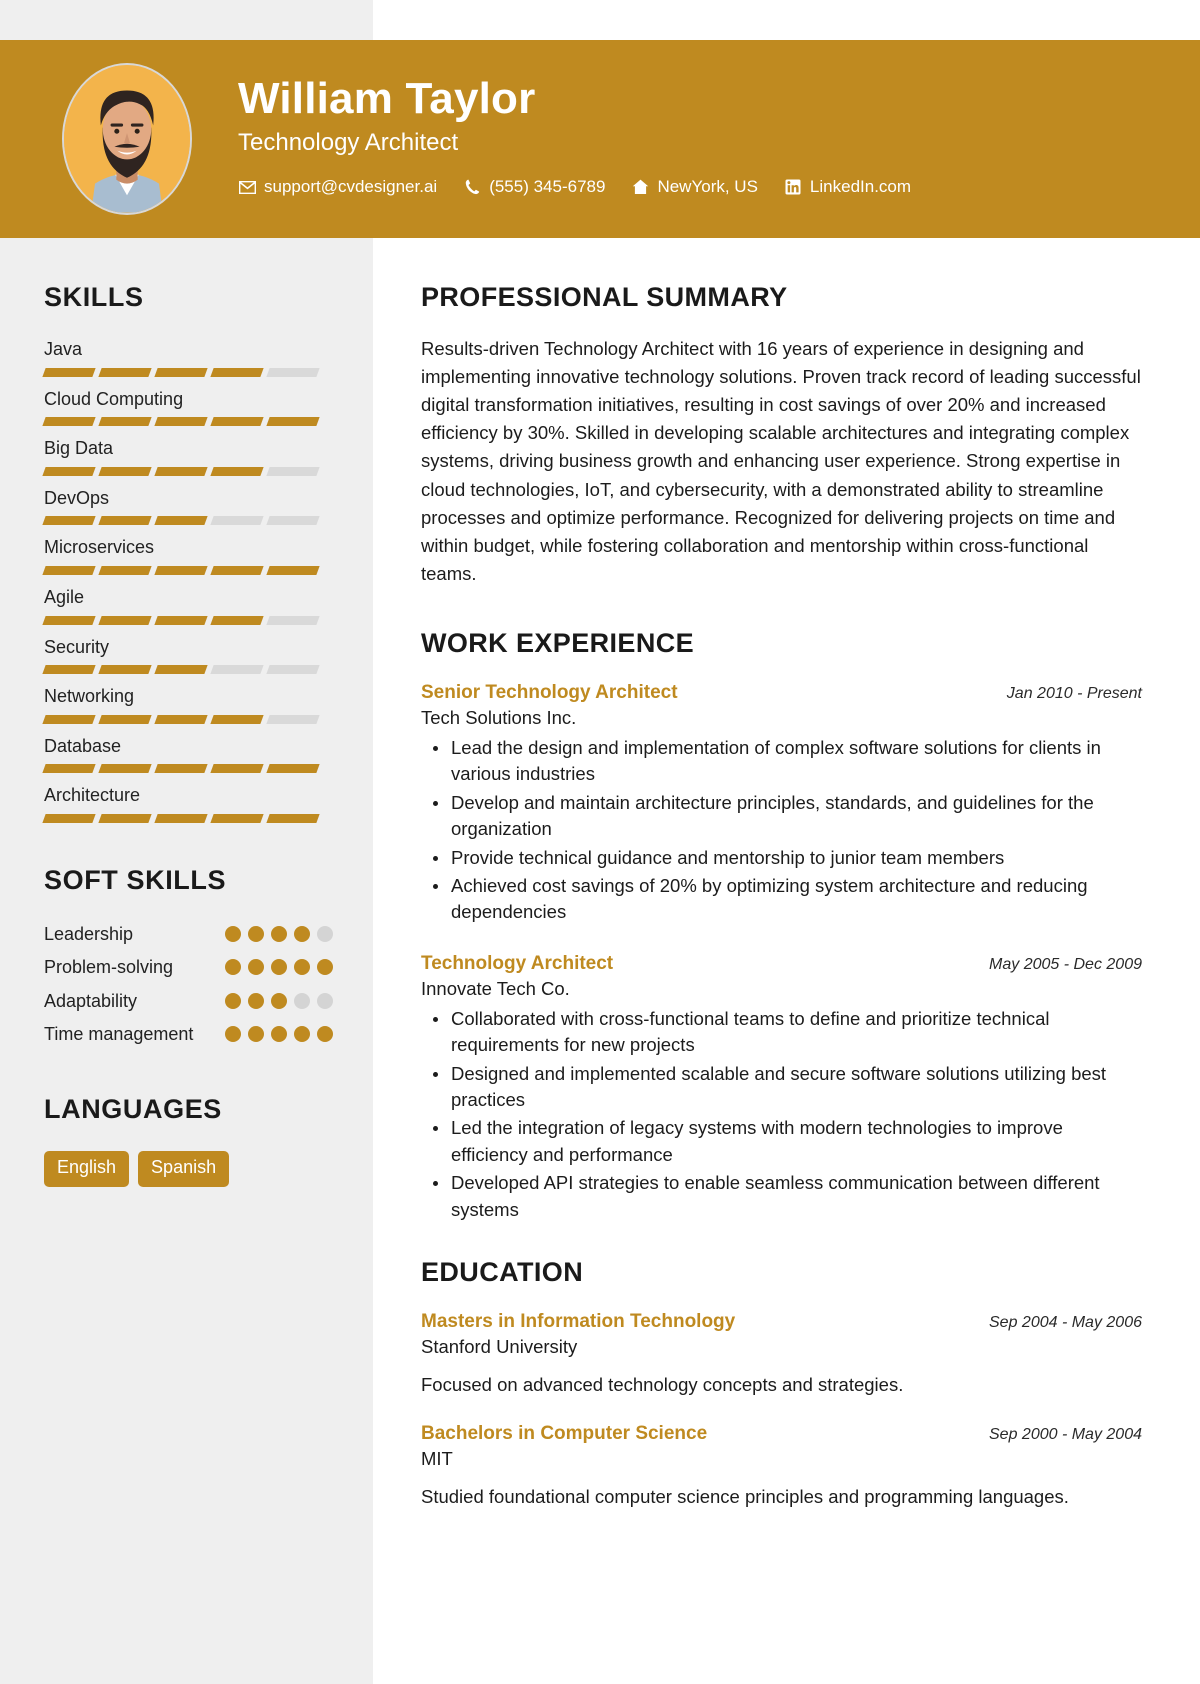 The image size is (1200, 1684). What do you see at coordinates (351, 187) in the screenshot?
I see `contact-email-text: support@cvdesigner.ai` at bounding box center [351, 187].